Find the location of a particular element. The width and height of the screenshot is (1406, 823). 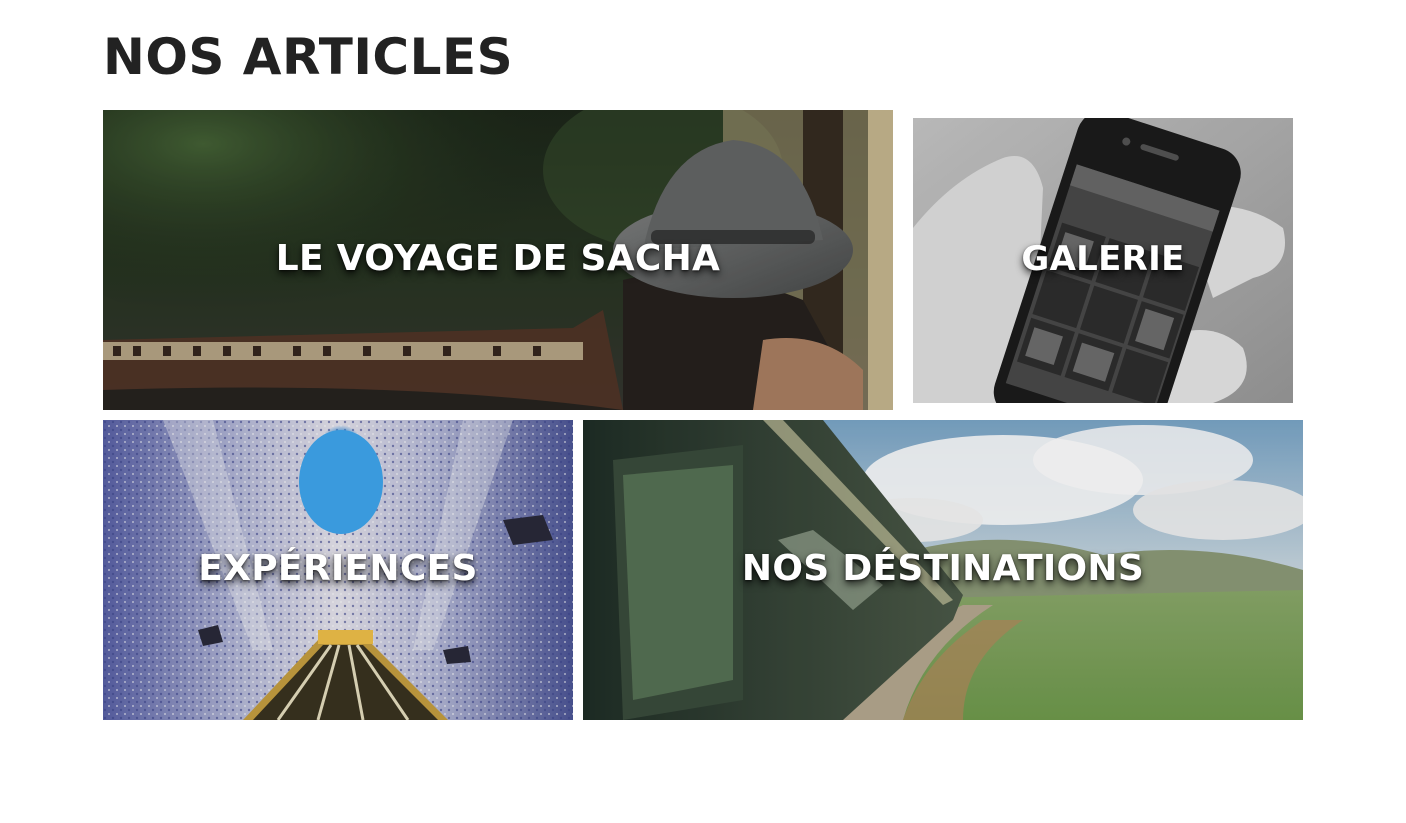

section-title: NOS ARTICLES is located at coordinates (308, 57).